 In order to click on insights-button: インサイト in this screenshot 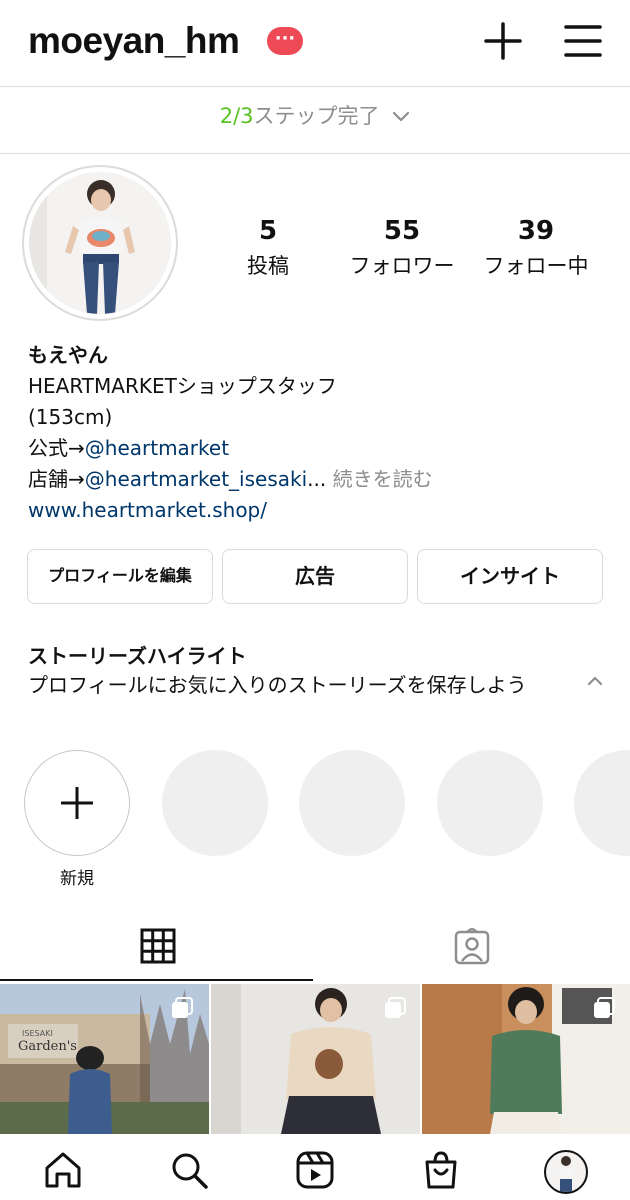, I will do `click(510, 576)`.